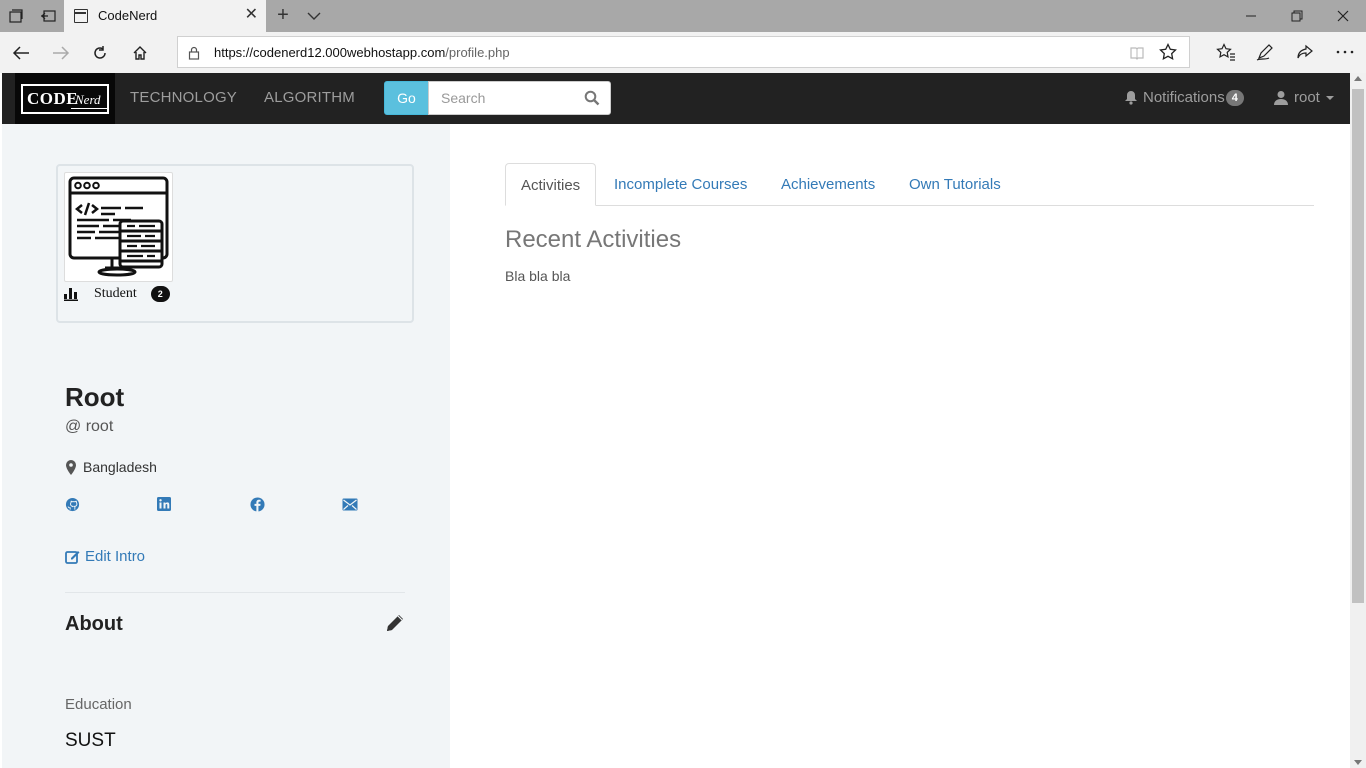  I want to click on go-button: Go, so click(406, 98).